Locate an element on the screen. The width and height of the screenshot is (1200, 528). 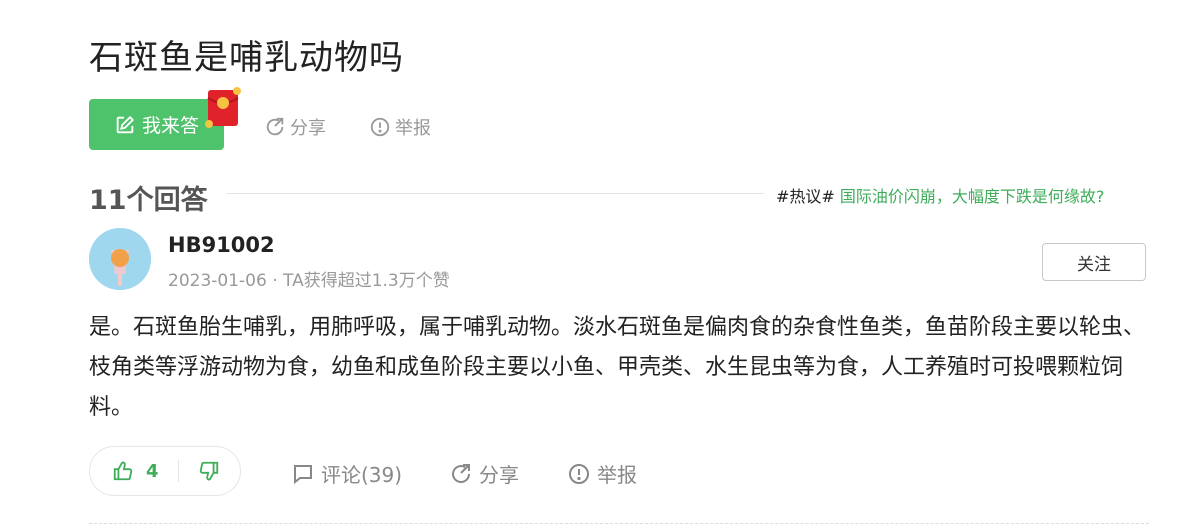
answer-report-label: 举报 is located at coordinates (617, 475).